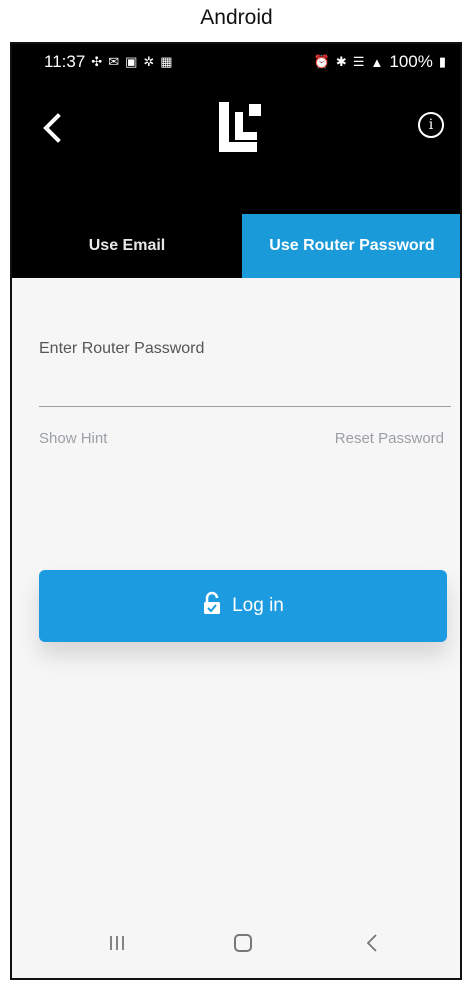 This screenshot has width=473, height=987. What do you see at coordinates (258, 605) in the screenshot?
I see `login-label: Log in` at bounding box center [258, 605].